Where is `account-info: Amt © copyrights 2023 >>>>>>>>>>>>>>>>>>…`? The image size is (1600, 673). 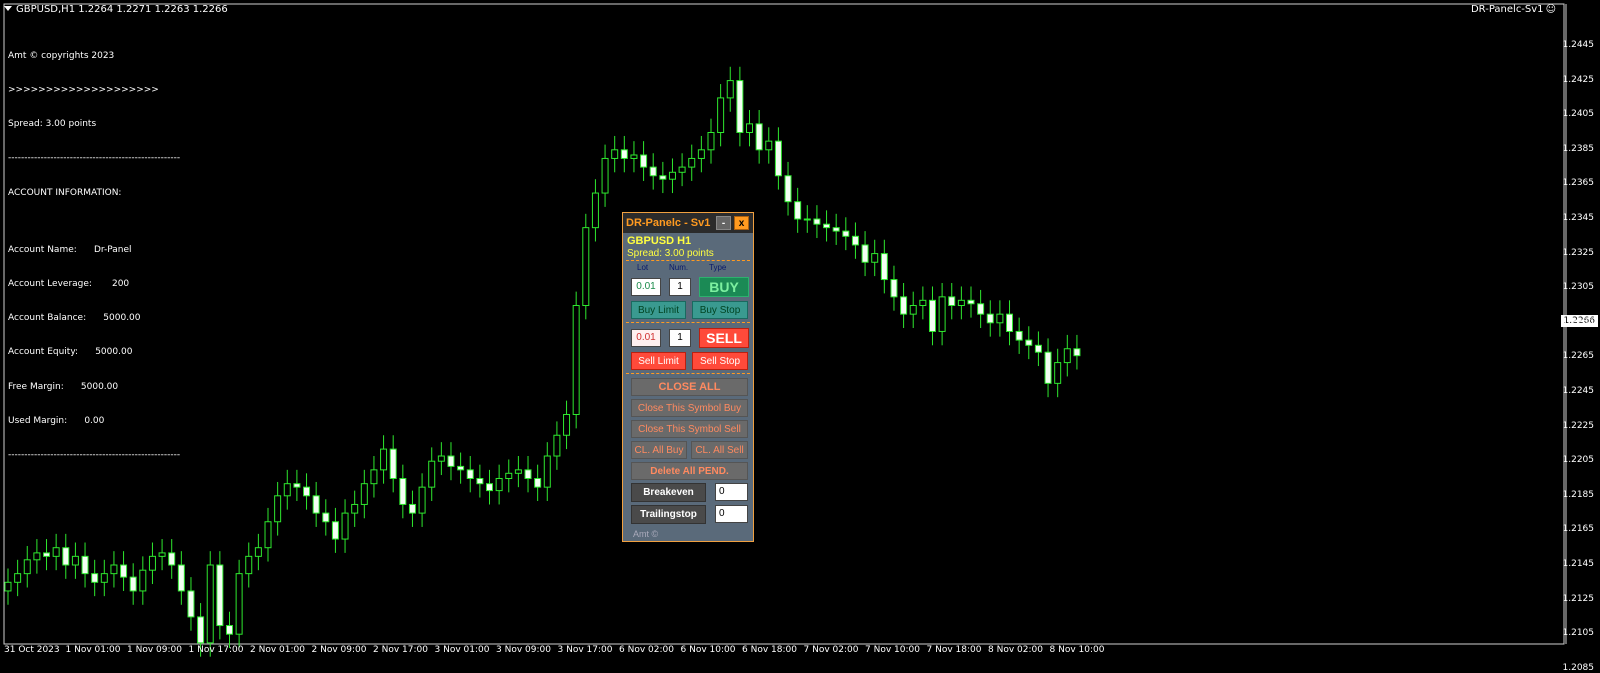
account-info: Amt © copyrights 2023 >>>>>>>>>>>>>>>>>>… is located at coordinates (94, 250).